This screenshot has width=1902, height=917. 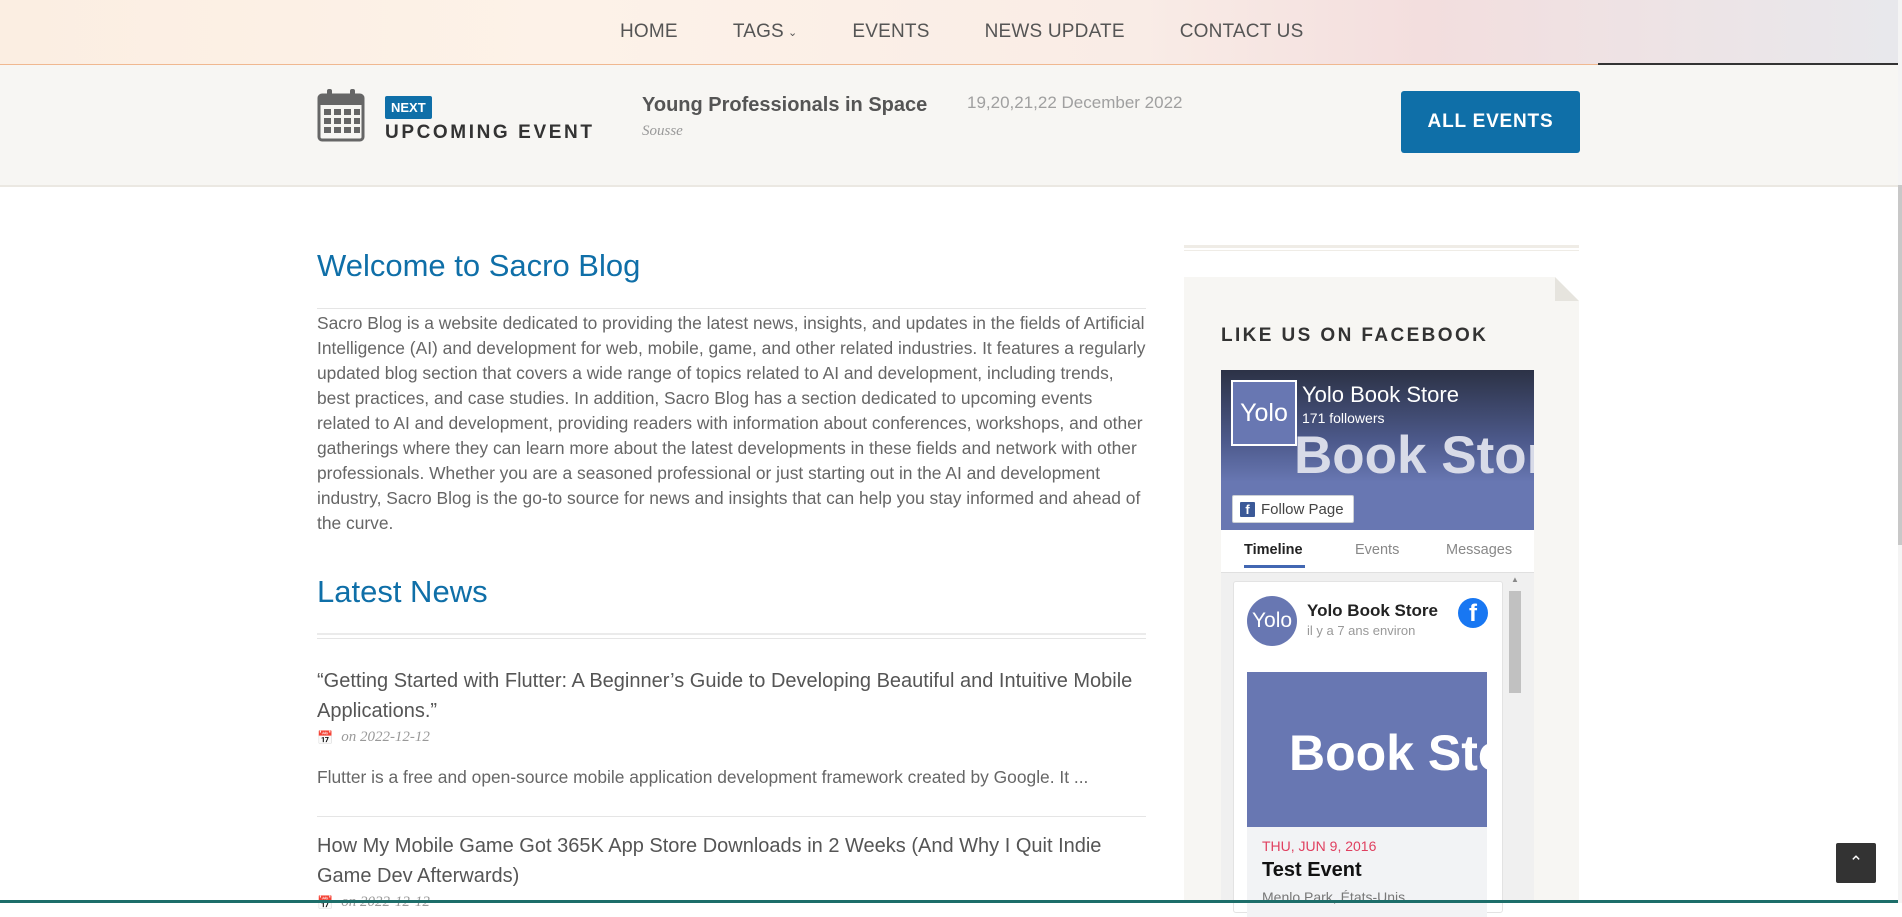 I want to click on tab-timeline: Timeline, so click(x=1273, y=550).